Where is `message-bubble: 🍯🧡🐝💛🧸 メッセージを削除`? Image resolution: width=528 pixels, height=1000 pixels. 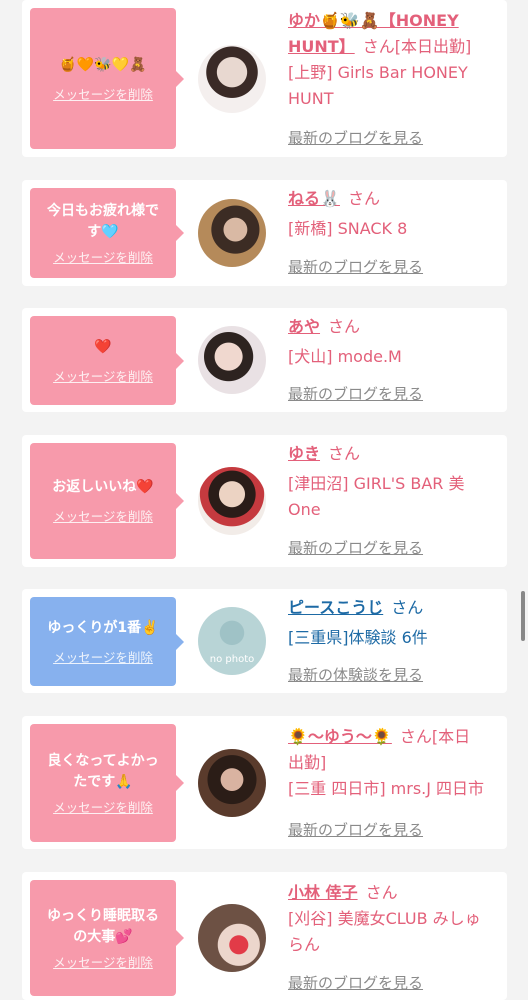
message-bubble: 🍯🧡🐝💛🧸 メッセージを削除 is located at coordinates (107, 78).